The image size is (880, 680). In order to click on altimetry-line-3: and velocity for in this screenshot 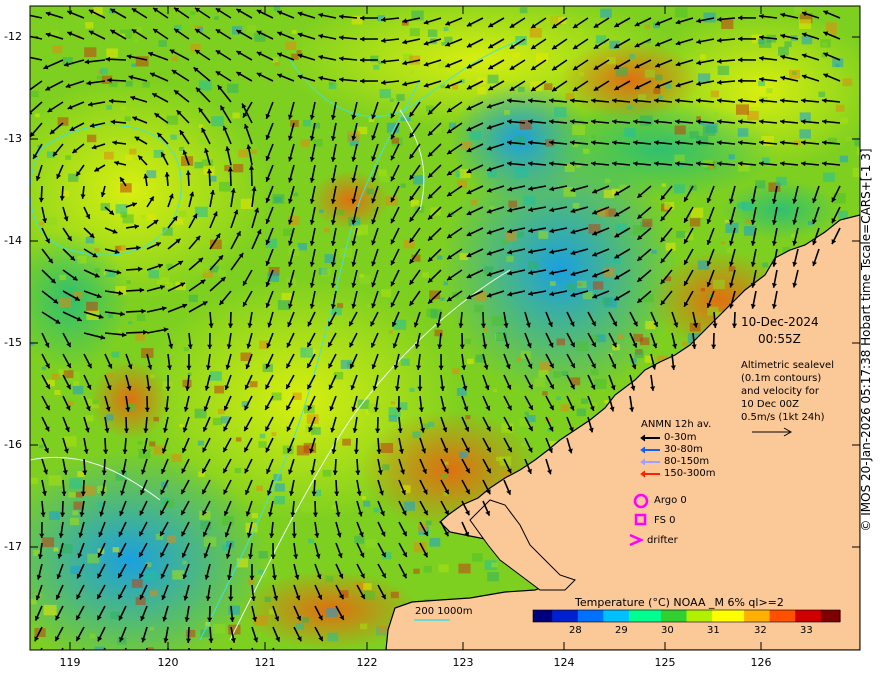, I will do `click(780, 391)`.